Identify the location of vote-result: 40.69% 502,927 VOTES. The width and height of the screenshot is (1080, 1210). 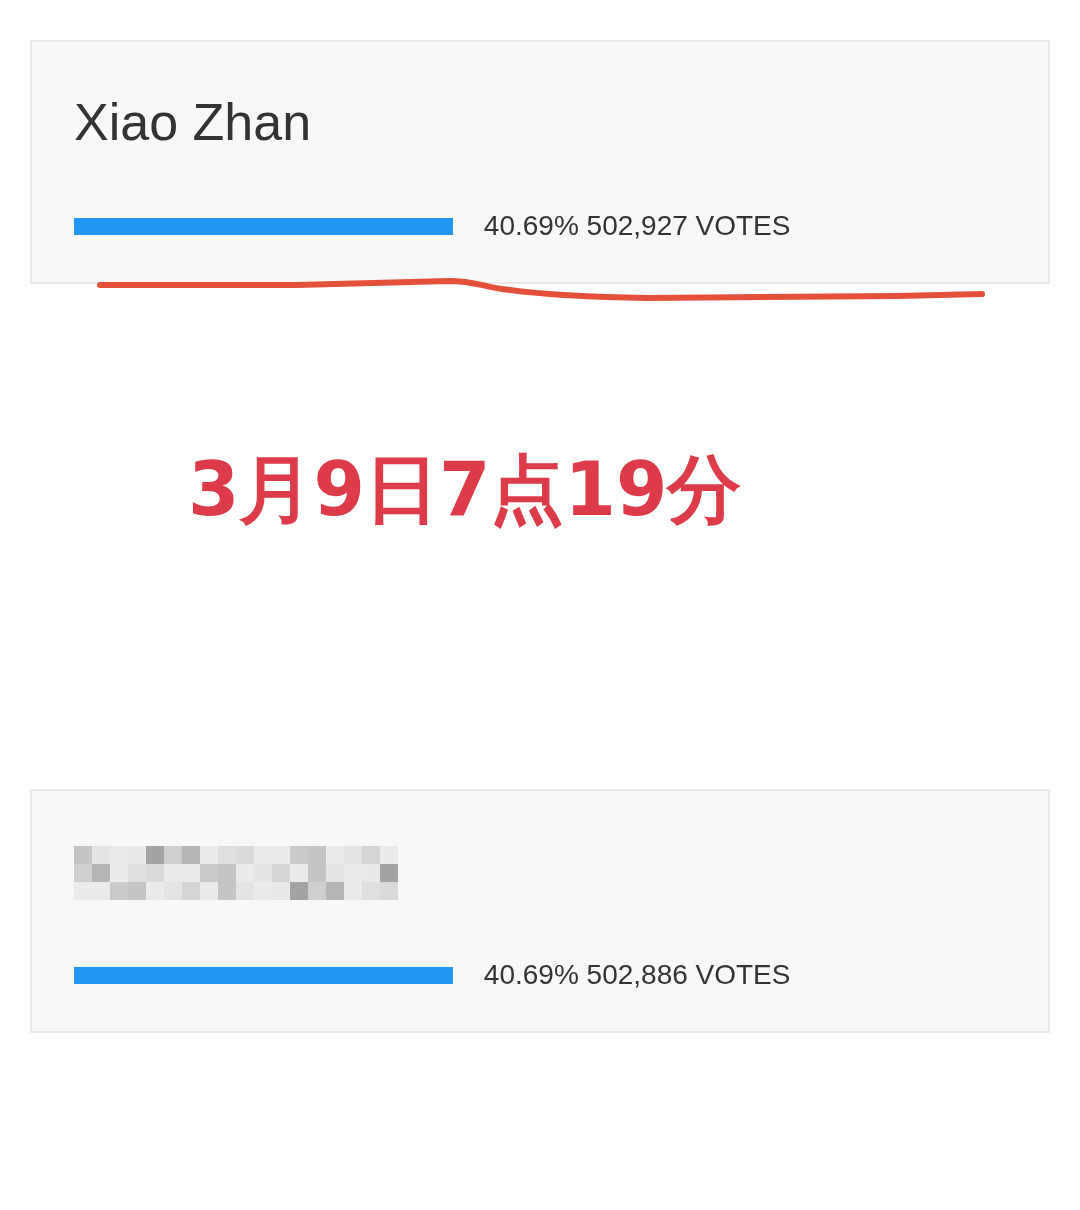
(637, 226).